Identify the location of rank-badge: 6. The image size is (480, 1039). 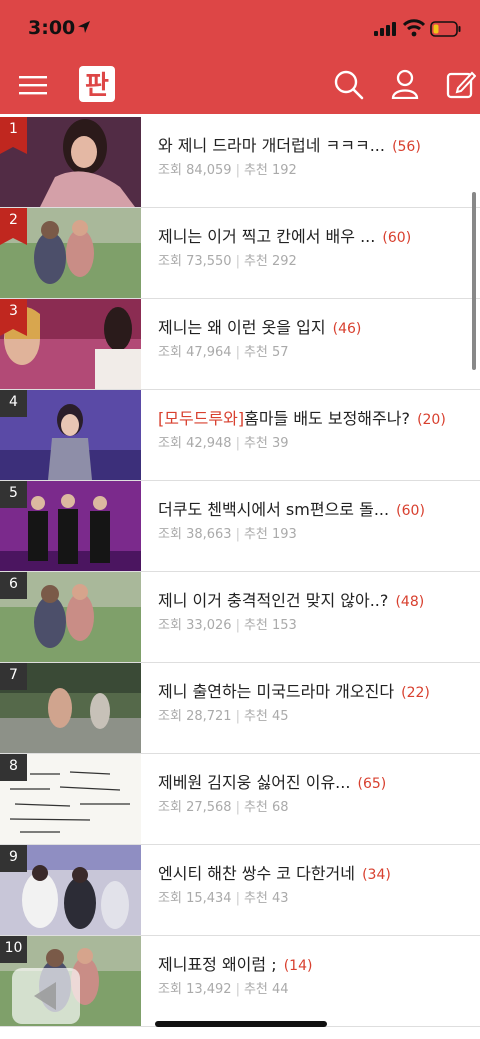
(13, 585).